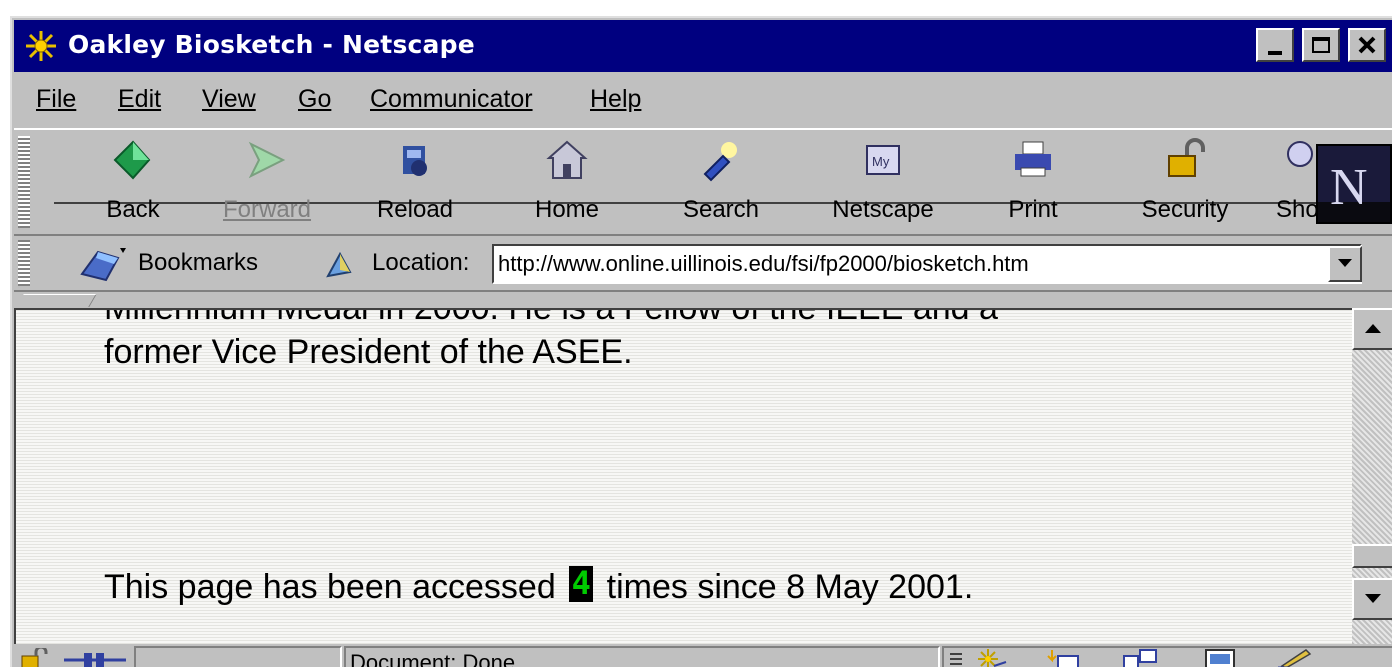 Image resolution: width=1392 pixels, height=667 pixels. What do you see at coordinates (198, 263) in the screenshot?
I see `bookmarks-label: Bookmarks` at bounding box center [198, 263].